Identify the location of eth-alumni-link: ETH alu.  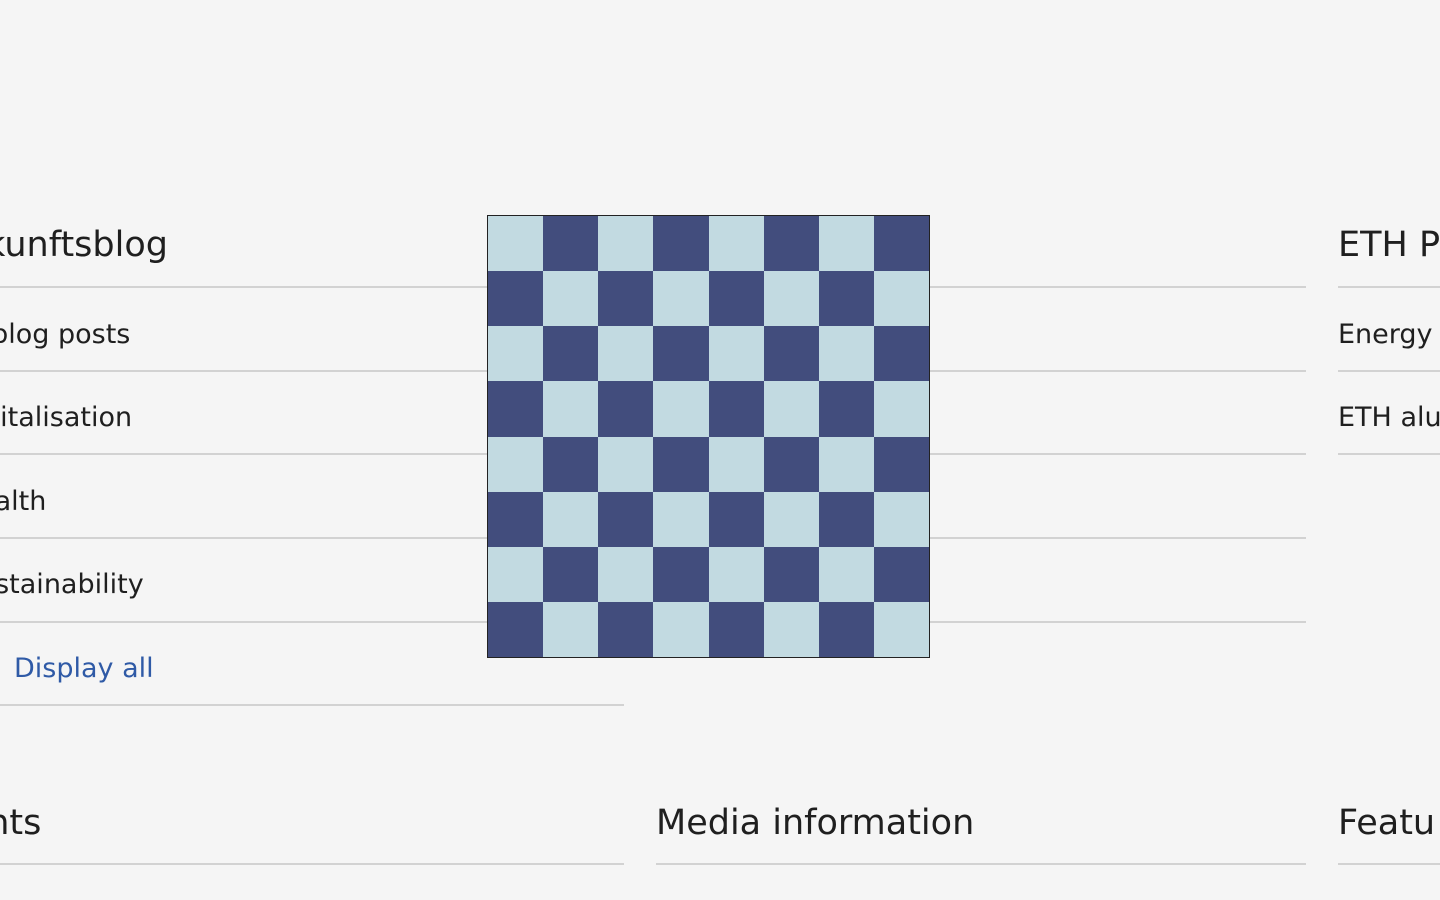
(1389, 417).